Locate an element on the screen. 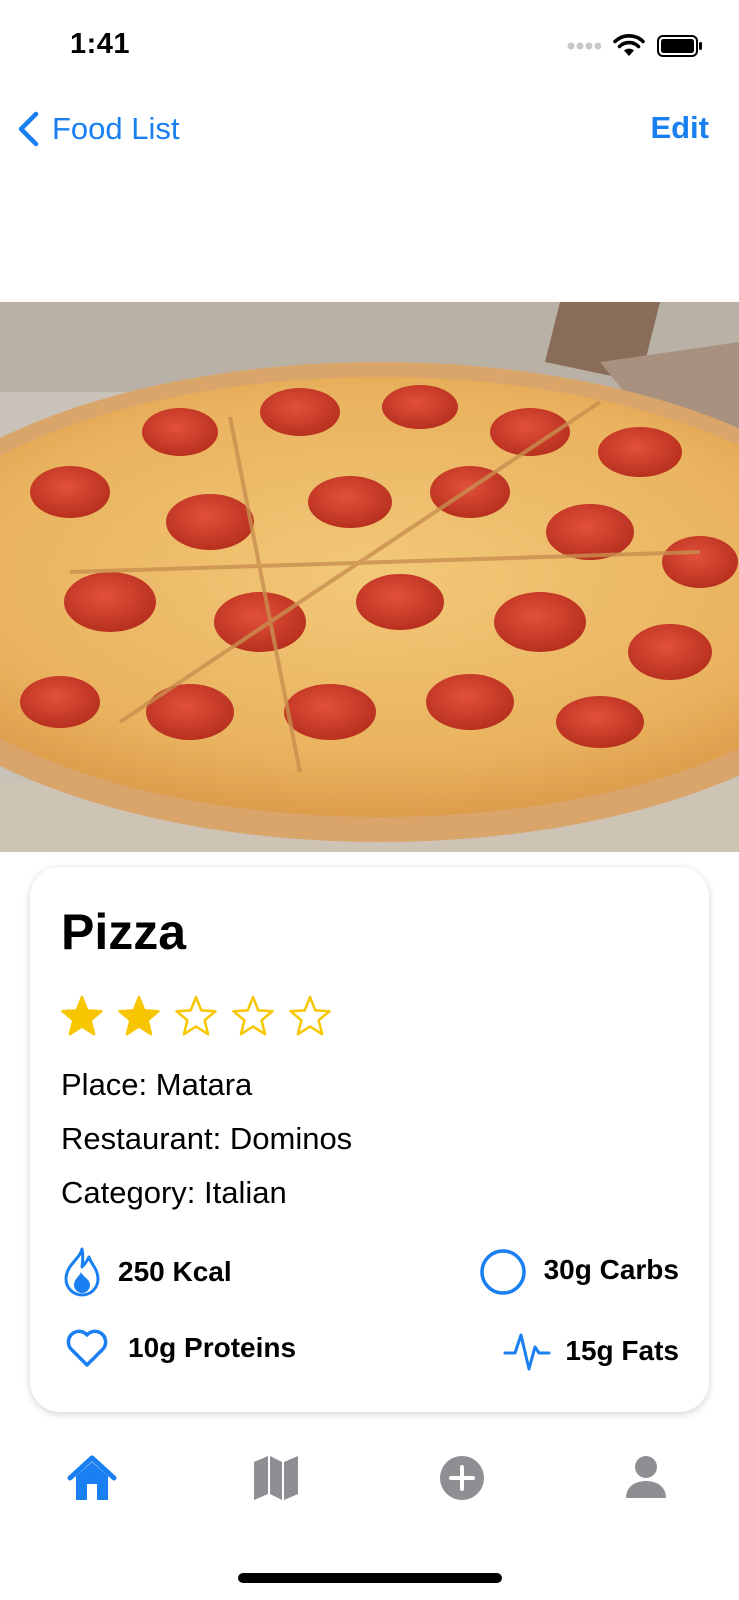 This screenshot has height=1600, width=739. stat-carbs-label: 30g Carbs is located at coordinates (611, 1269).